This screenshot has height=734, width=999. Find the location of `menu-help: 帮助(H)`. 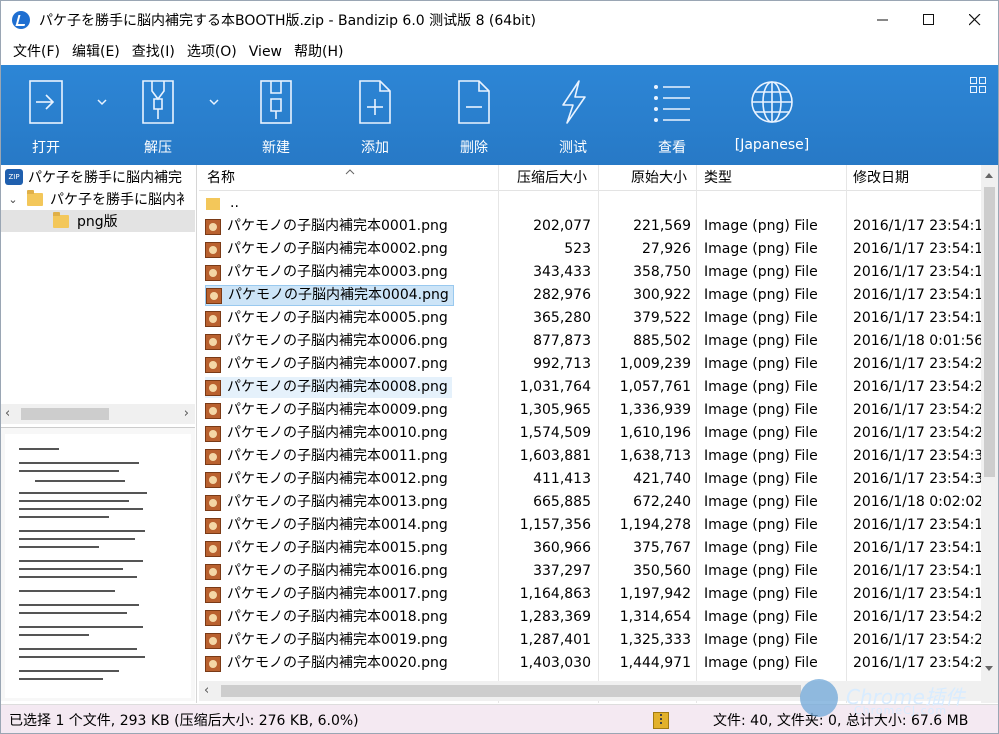

menu-help: 帮助(H) is located at coordinates (318, 52).